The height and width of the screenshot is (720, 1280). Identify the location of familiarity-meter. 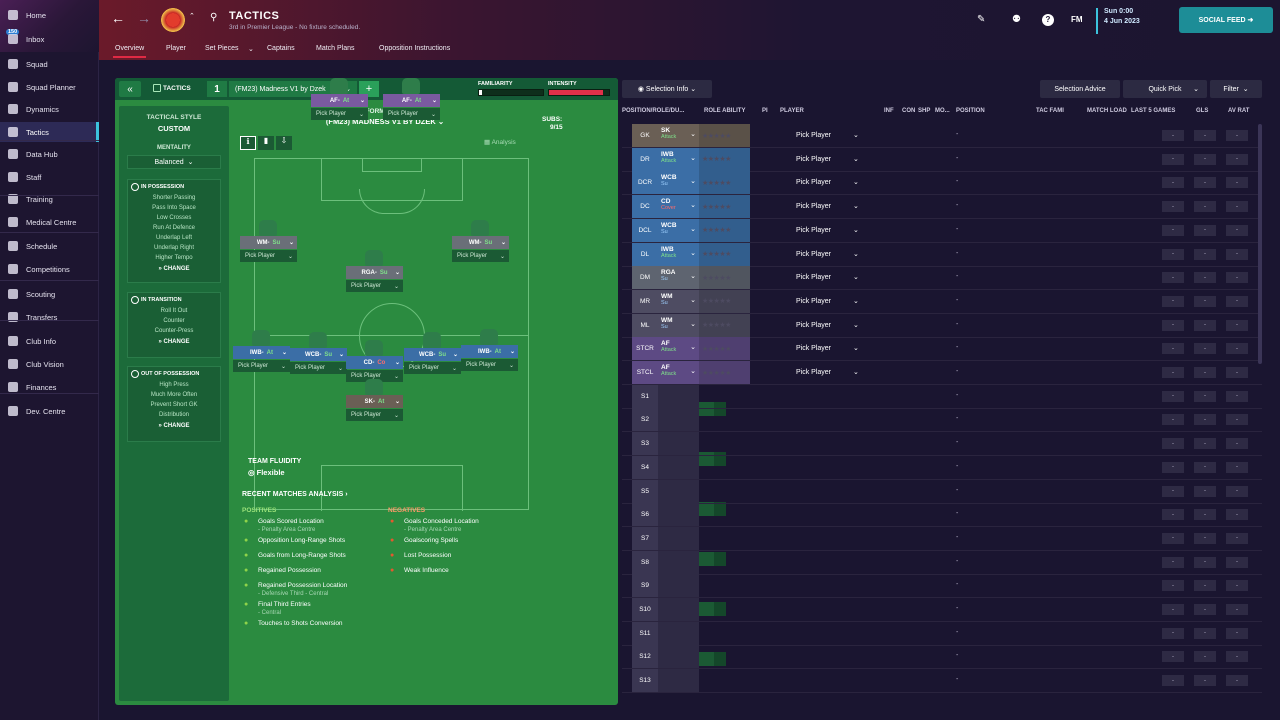
(511, 92).